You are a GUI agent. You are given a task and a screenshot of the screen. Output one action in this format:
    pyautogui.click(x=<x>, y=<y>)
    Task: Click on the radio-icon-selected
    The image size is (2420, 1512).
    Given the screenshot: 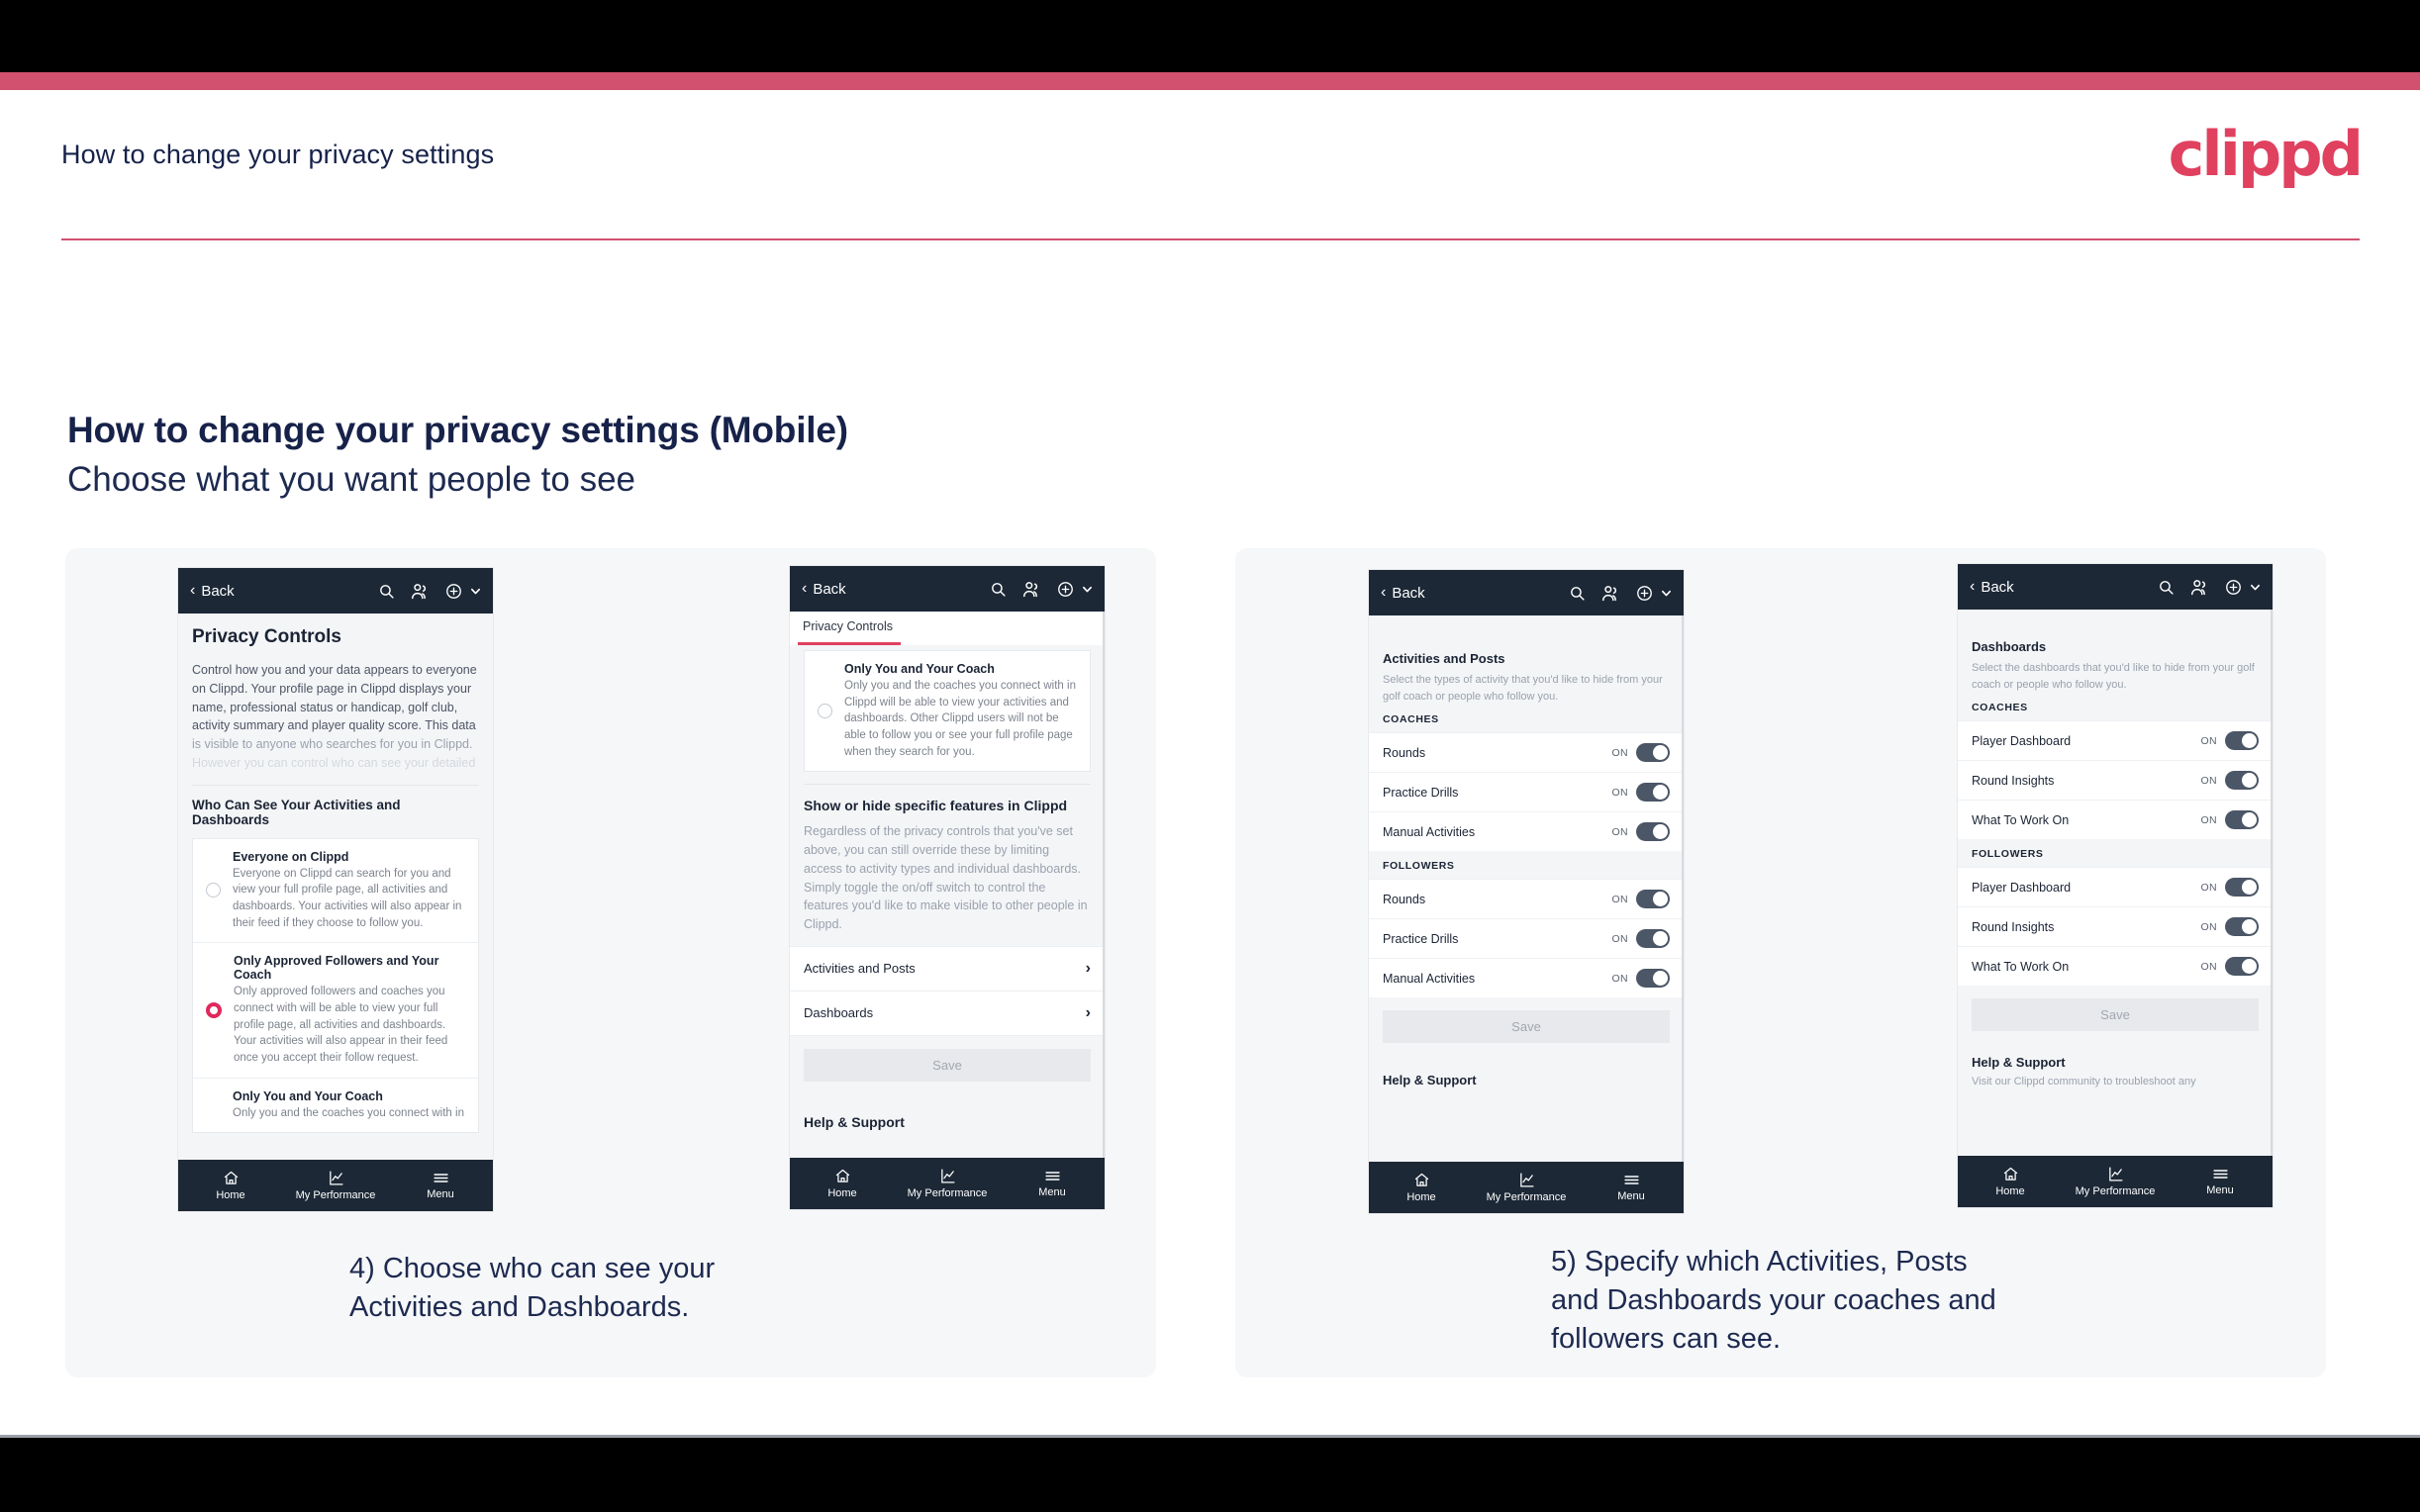 What is the action you would take?
    pyautogui.click(x=214, y=1010)
    